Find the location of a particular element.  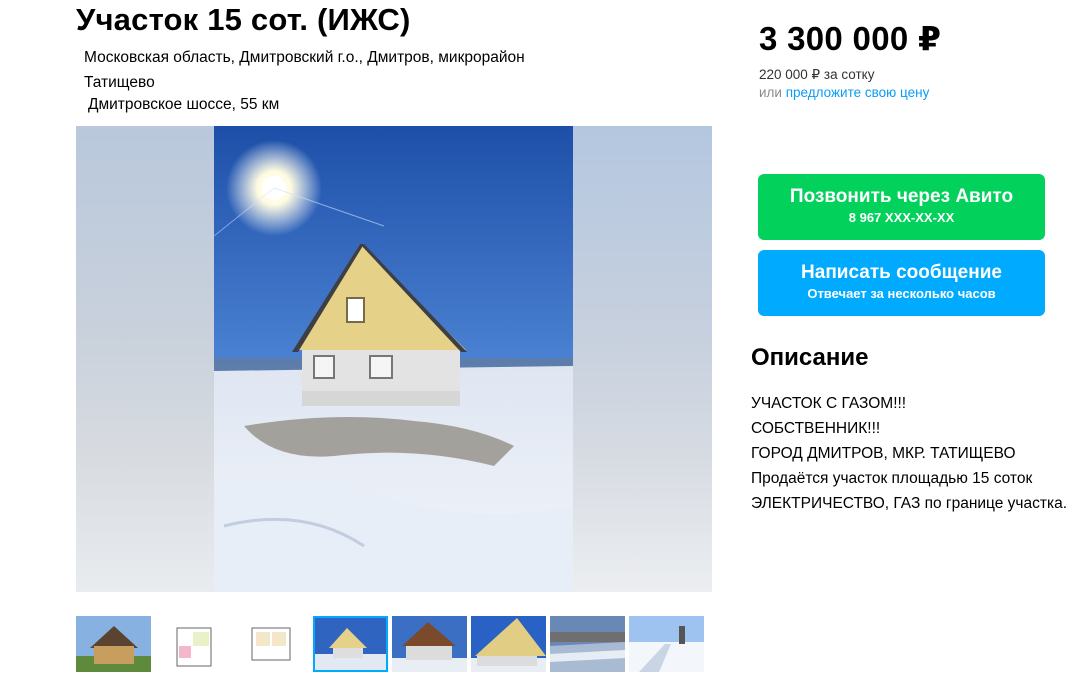

description-line: ЭЛЕКТРИЧЕСТВО, ГАЗ по границе участка. is located at coordinates (909, 503).